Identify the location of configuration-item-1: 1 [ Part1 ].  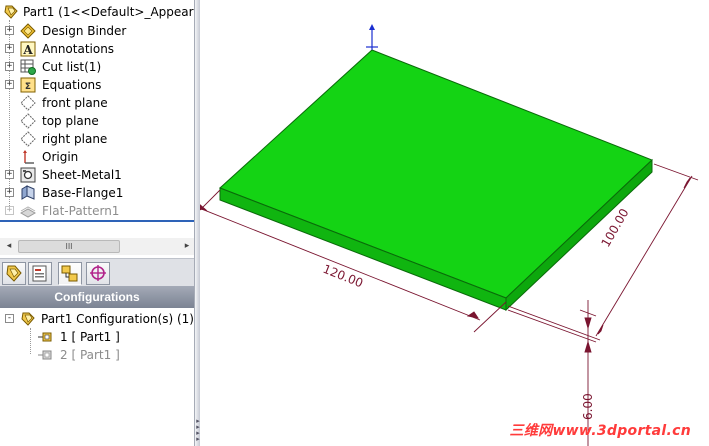
(110, 337).